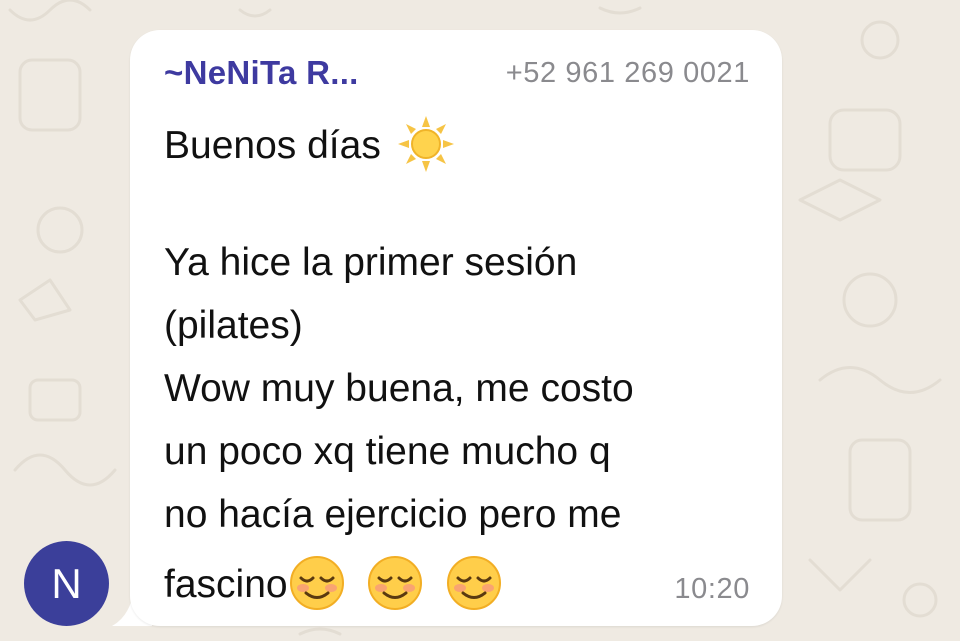 This screenshot has width=960, height=641. Describe the element at coordinates (371, 262) in the screenshot. I see `message-line: Ya hice la primer sesión` at that location.